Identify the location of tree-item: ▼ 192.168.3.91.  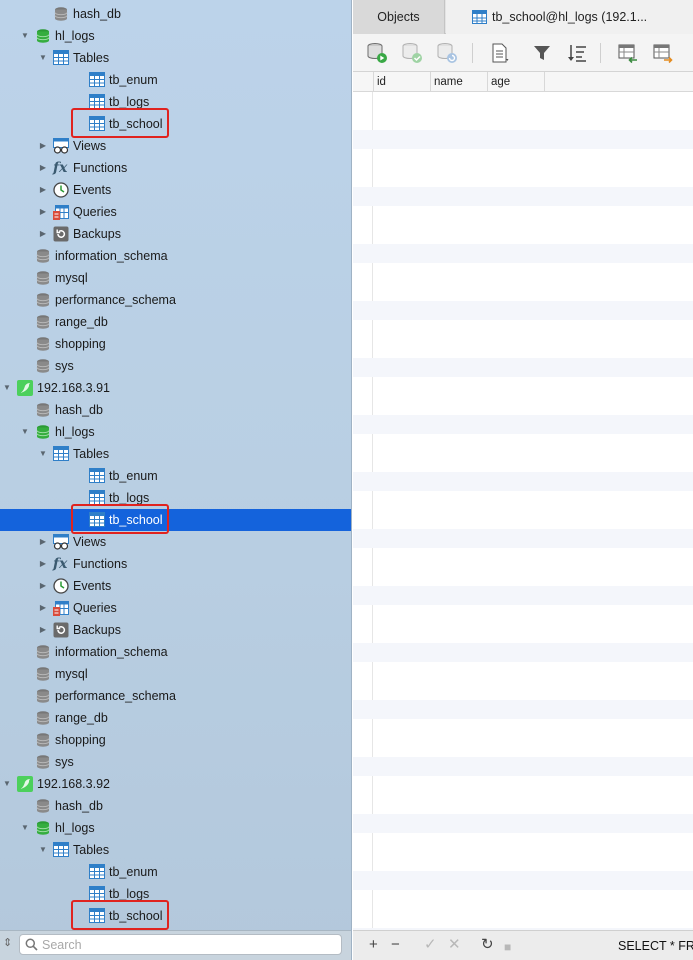
(175, 388).